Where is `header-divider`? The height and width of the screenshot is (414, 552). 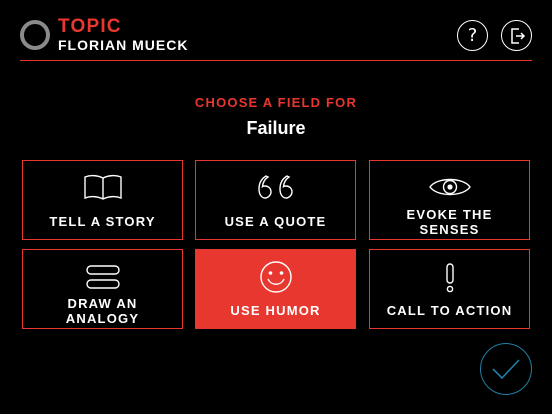 header-divider is located at coordinates (276, 60).